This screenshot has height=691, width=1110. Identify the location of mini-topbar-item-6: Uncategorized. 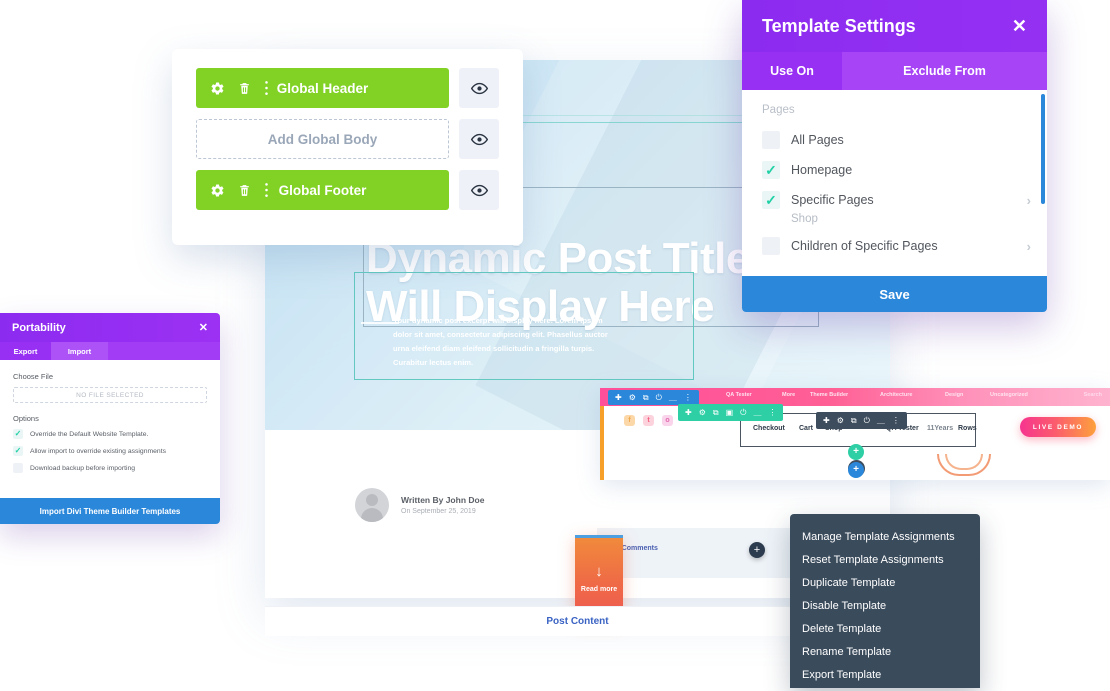
(1009, 395).